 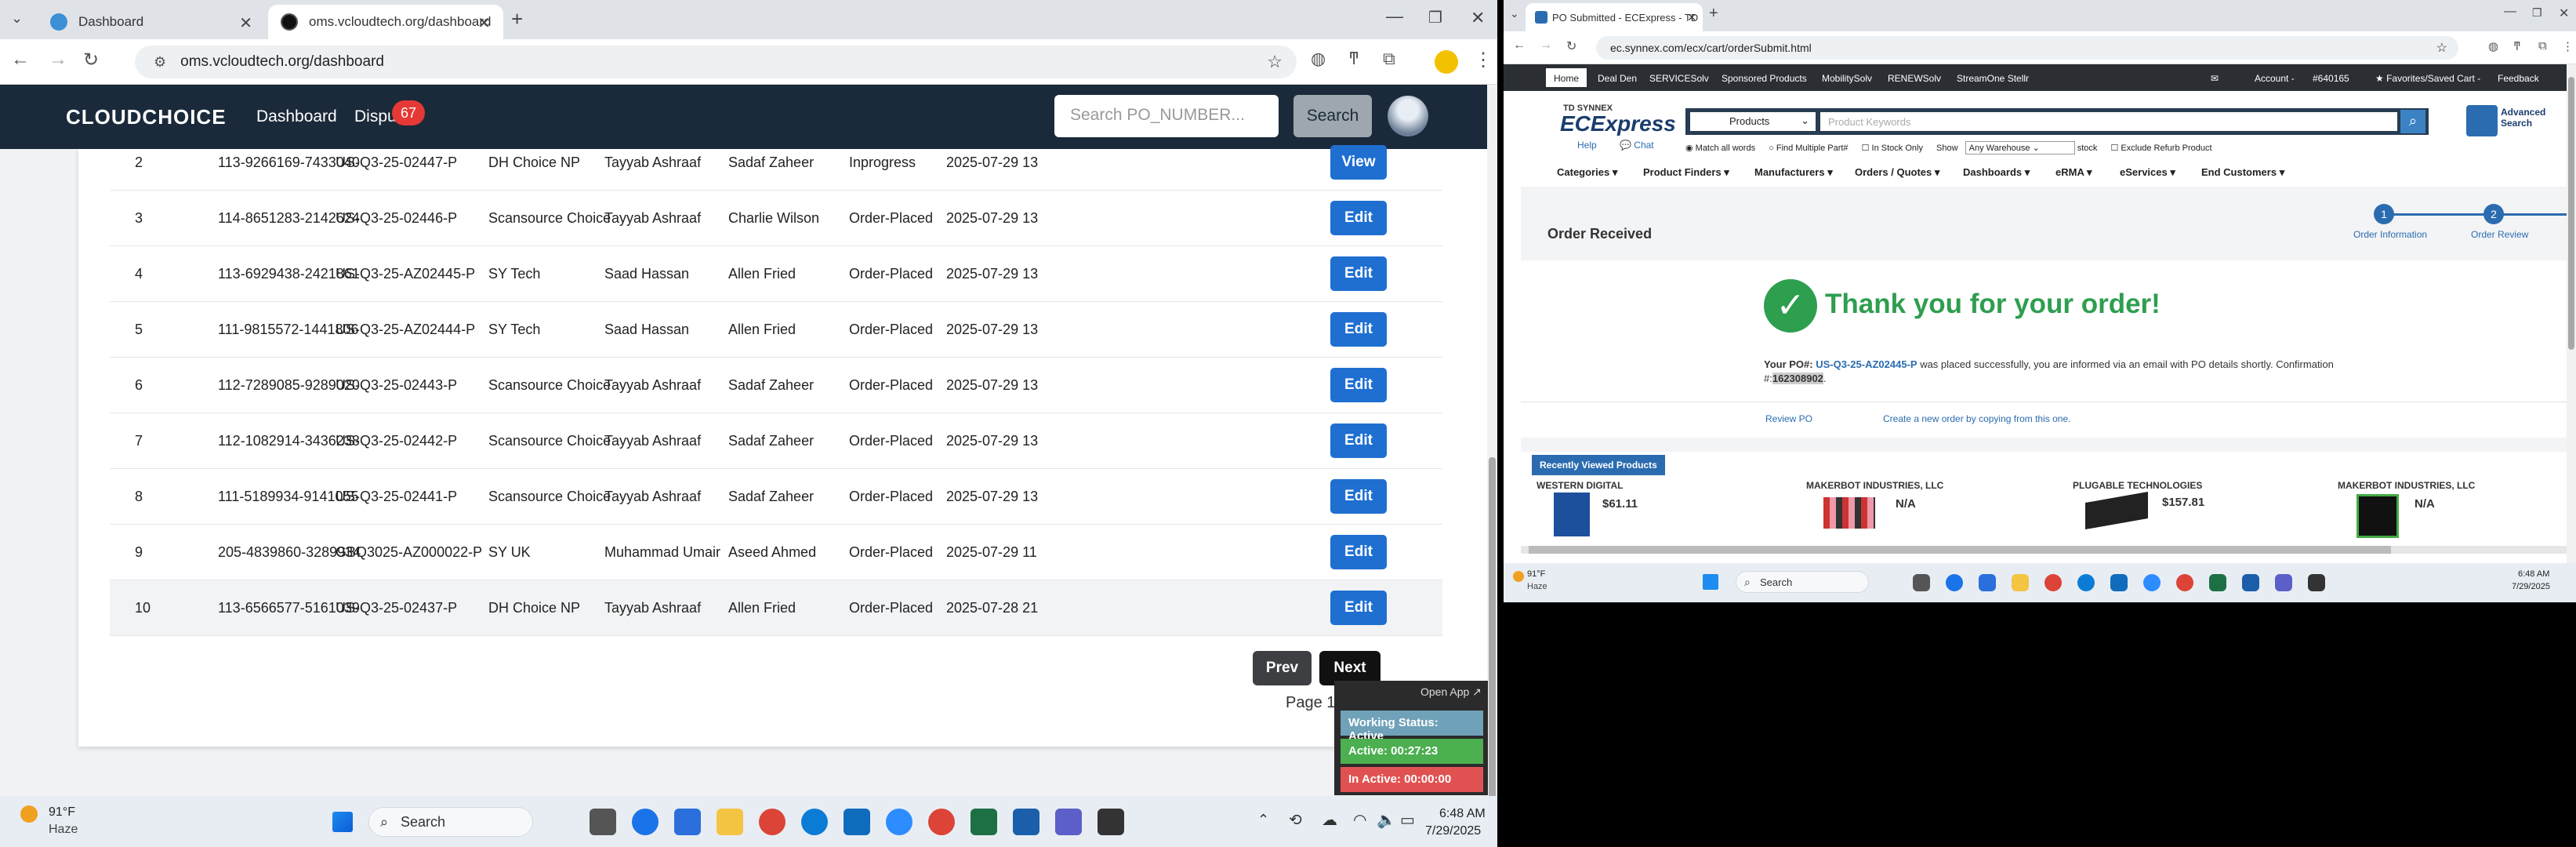 I want to click on nav-sponsored-products: Sponsored Products, so click(x=1765, y=78).